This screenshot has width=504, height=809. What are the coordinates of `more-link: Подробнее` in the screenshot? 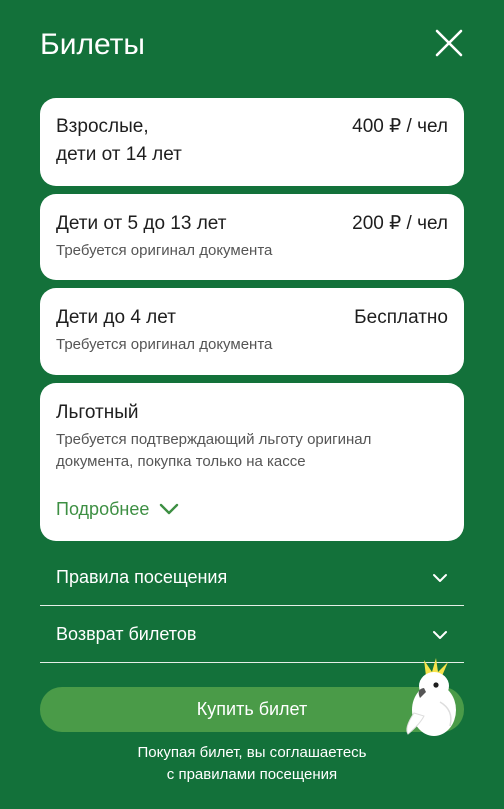 It's located at (117, 509).